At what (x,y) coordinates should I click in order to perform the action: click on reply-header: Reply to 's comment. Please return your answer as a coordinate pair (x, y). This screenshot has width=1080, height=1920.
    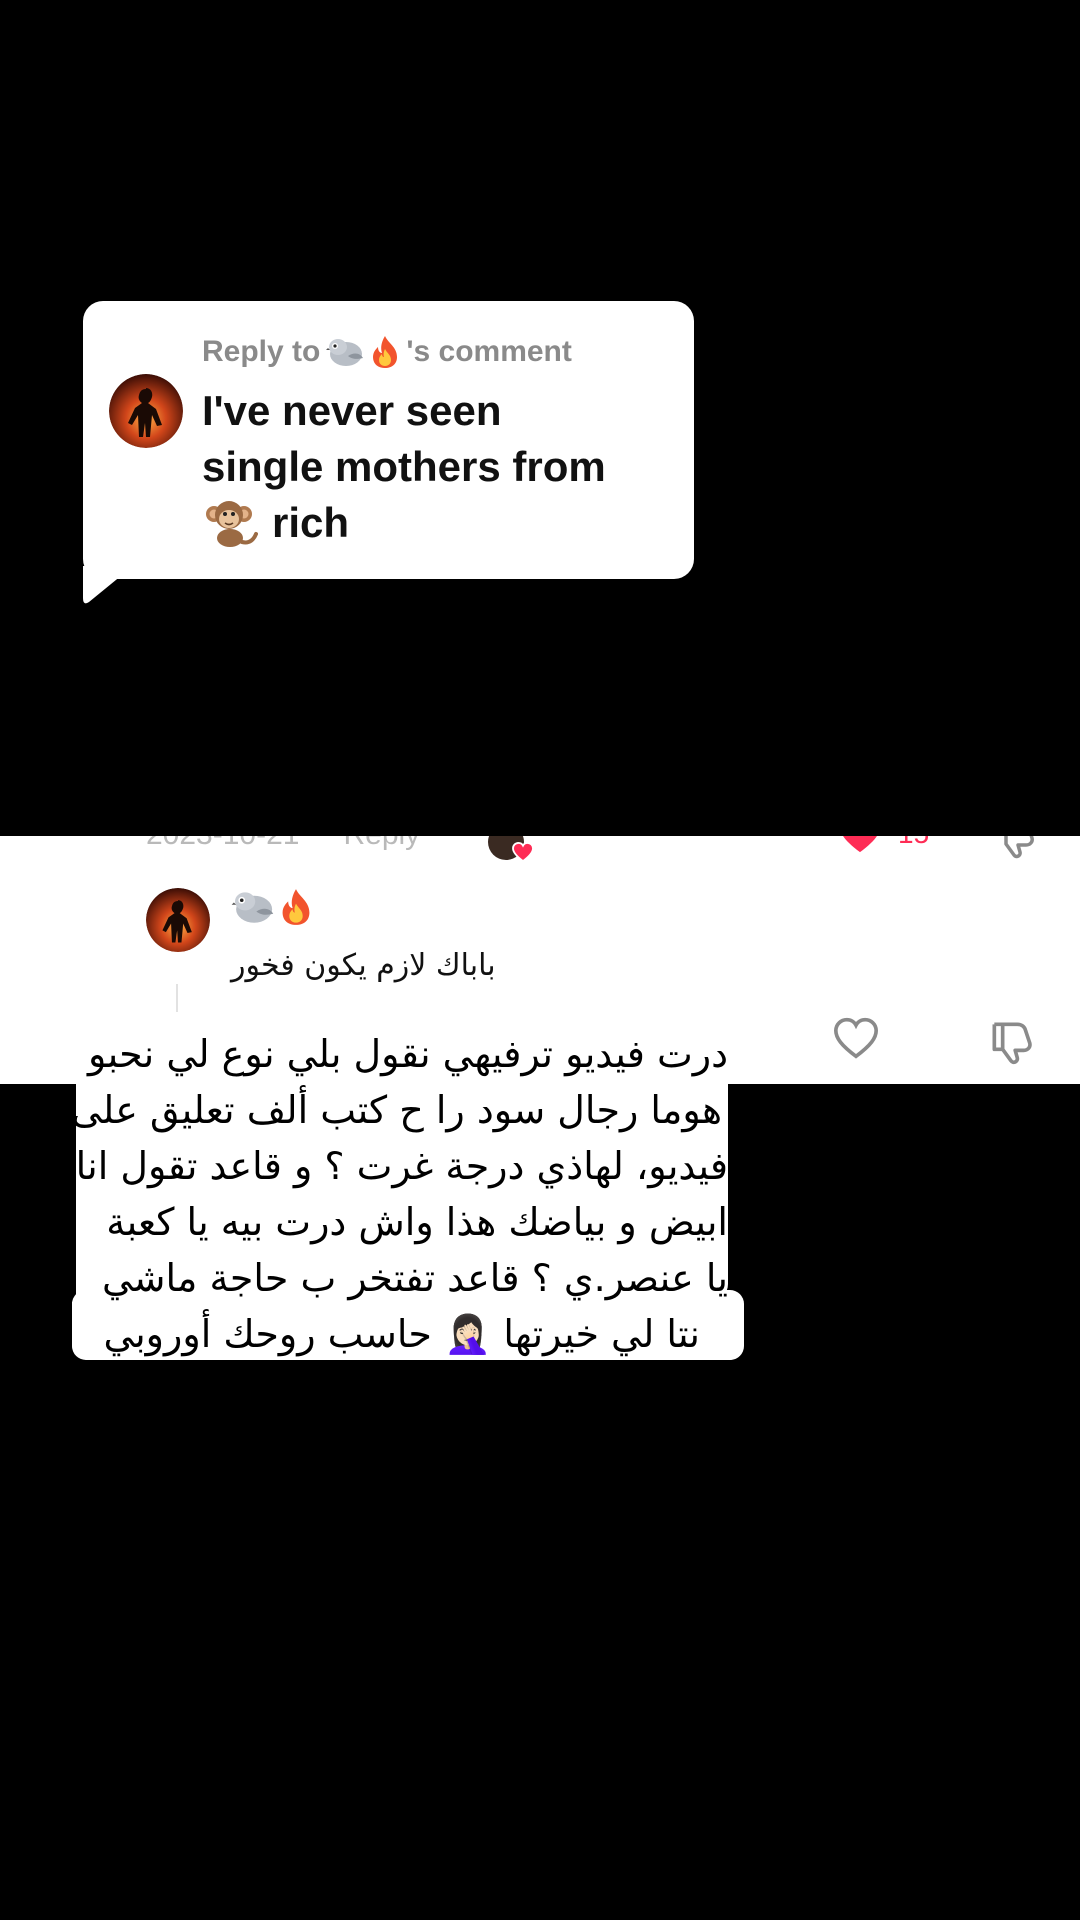
    Looking at the image, I should click on (387, 352).